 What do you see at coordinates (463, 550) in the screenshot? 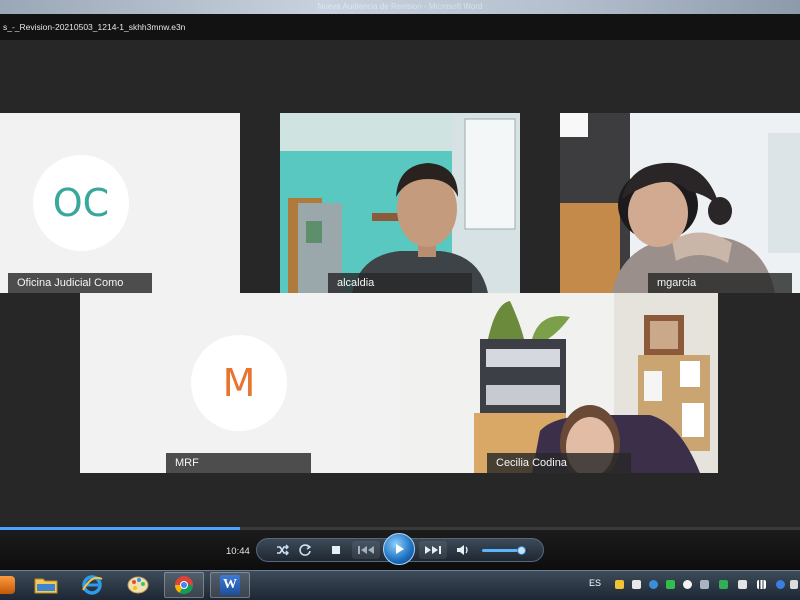
I see `volume-icon` at bounding box center [463, 550].